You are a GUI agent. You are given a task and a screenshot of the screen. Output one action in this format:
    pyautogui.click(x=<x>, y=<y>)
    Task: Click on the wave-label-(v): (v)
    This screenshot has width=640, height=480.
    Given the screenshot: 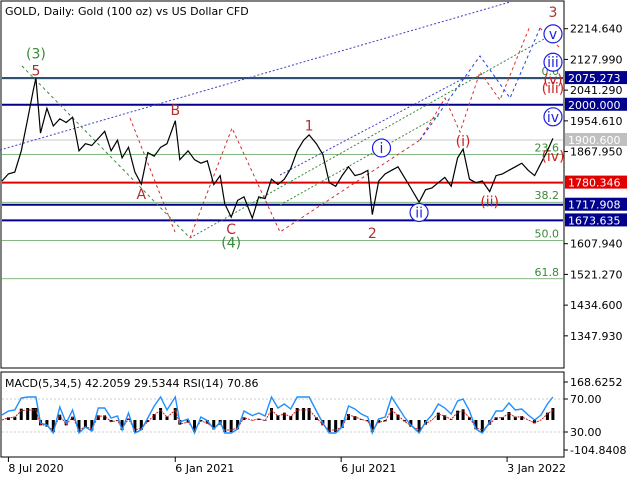 What is the action you would take?
    pyautogui.click(x=552, y=80)
    